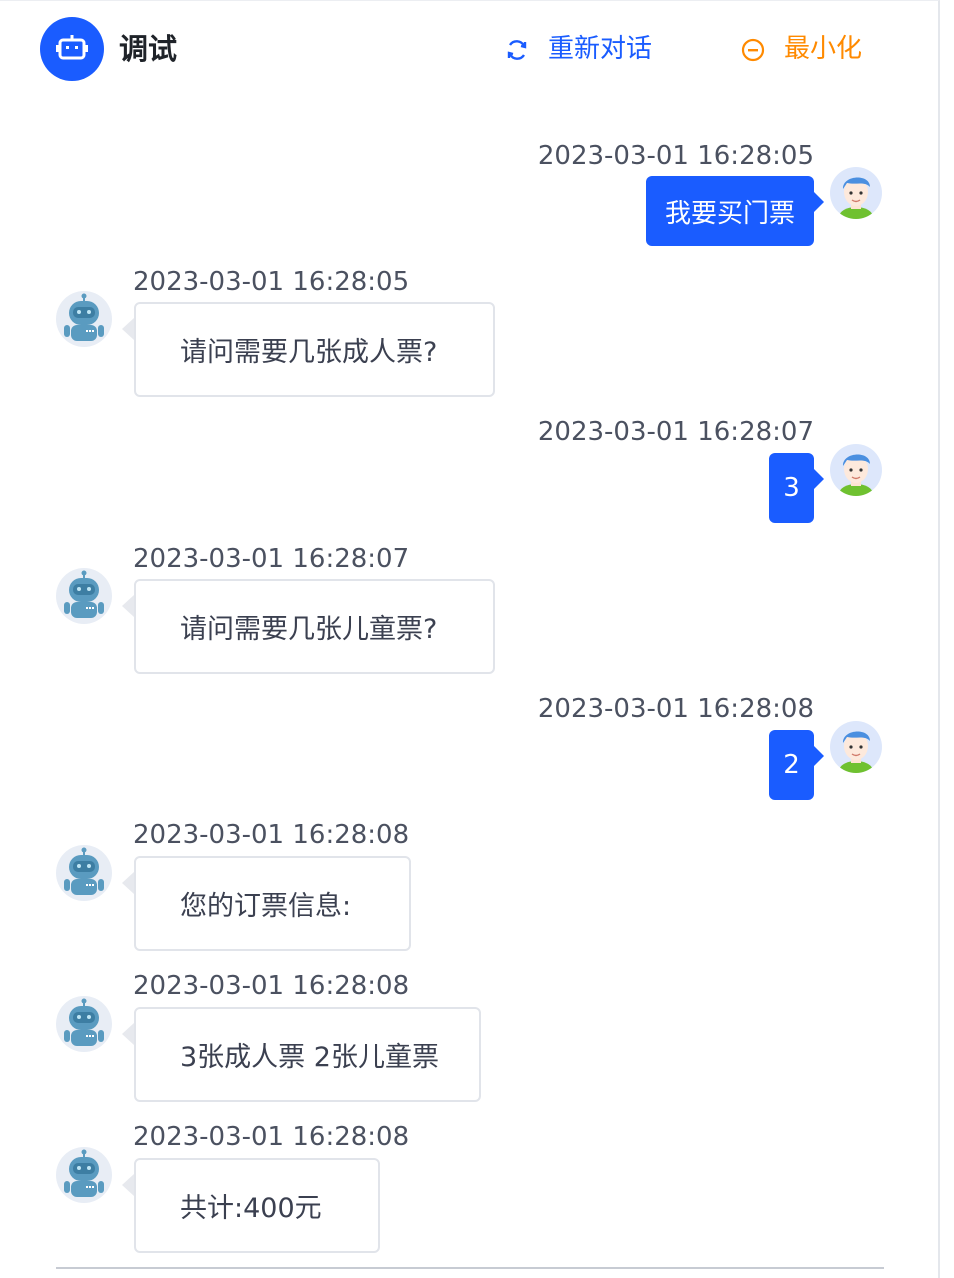  Describe the element at coordinates (470, 1268) in the screenshot. I see `input-divider` at that location.